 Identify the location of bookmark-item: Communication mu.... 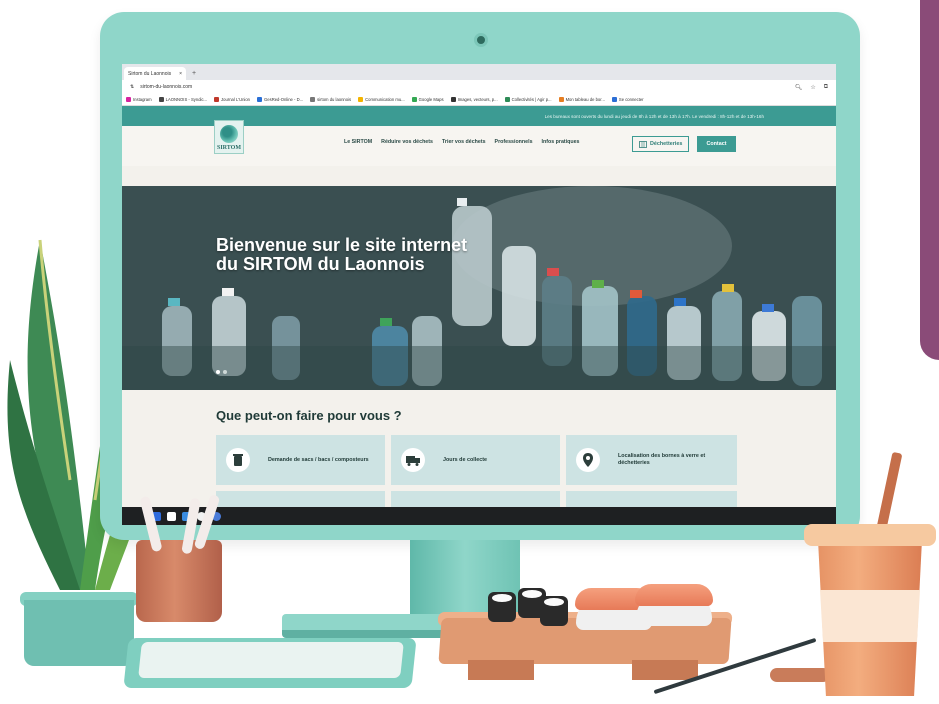
(381, 99).